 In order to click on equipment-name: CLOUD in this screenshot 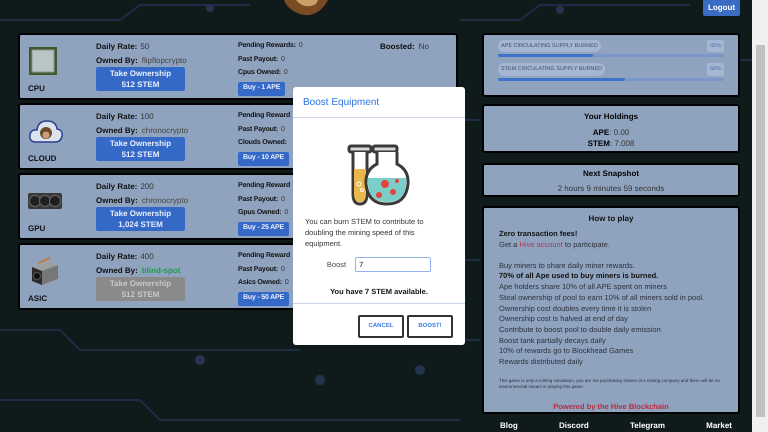, I will do `click(42, 159)`.